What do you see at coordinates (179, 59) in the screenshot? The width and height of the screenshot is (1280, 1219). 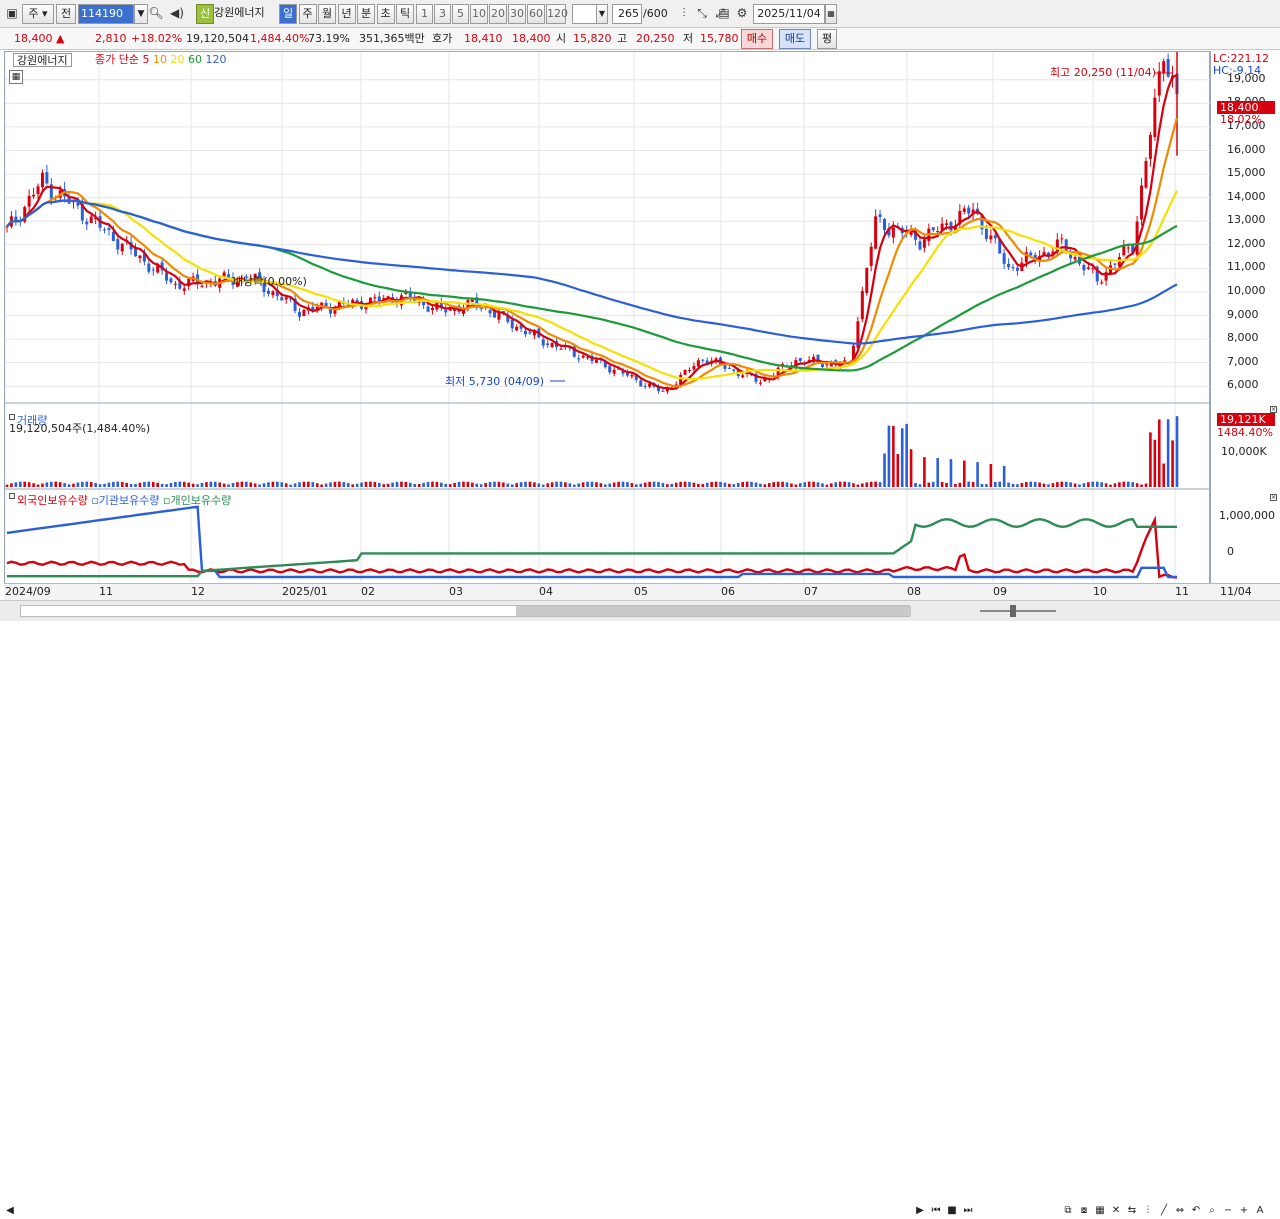 I see `ma-legend-20: 20` at bounding box center [179, 59].